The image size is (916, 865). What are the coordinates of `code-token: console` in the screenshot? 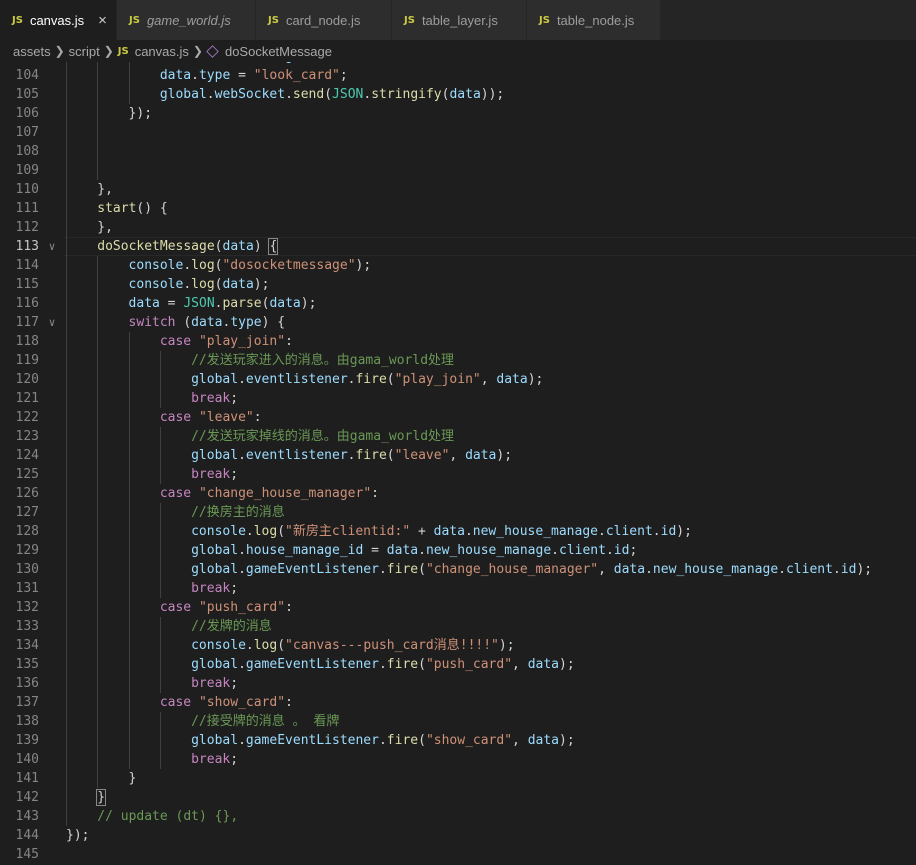 It's located at (218, 531).